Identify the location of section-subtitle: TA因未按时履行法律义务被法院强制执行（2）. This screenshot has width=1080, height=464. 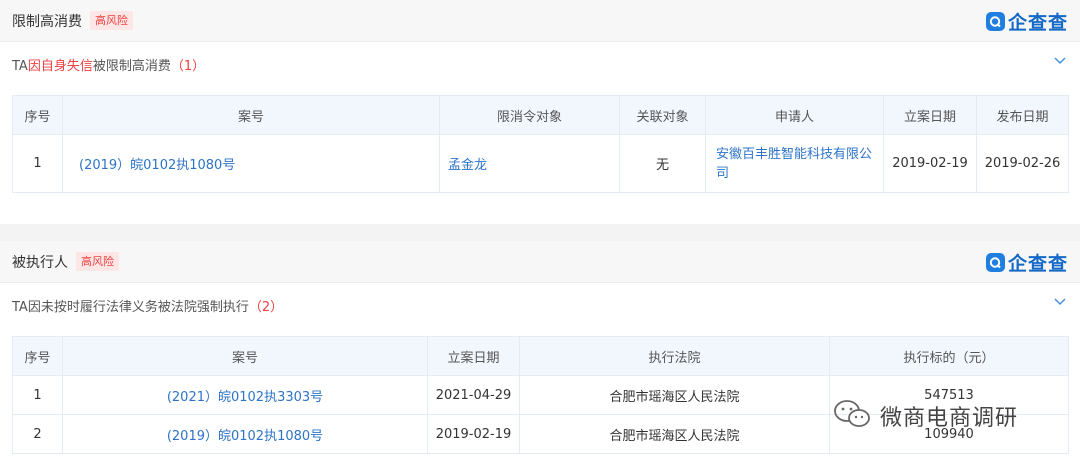
(147, 305).